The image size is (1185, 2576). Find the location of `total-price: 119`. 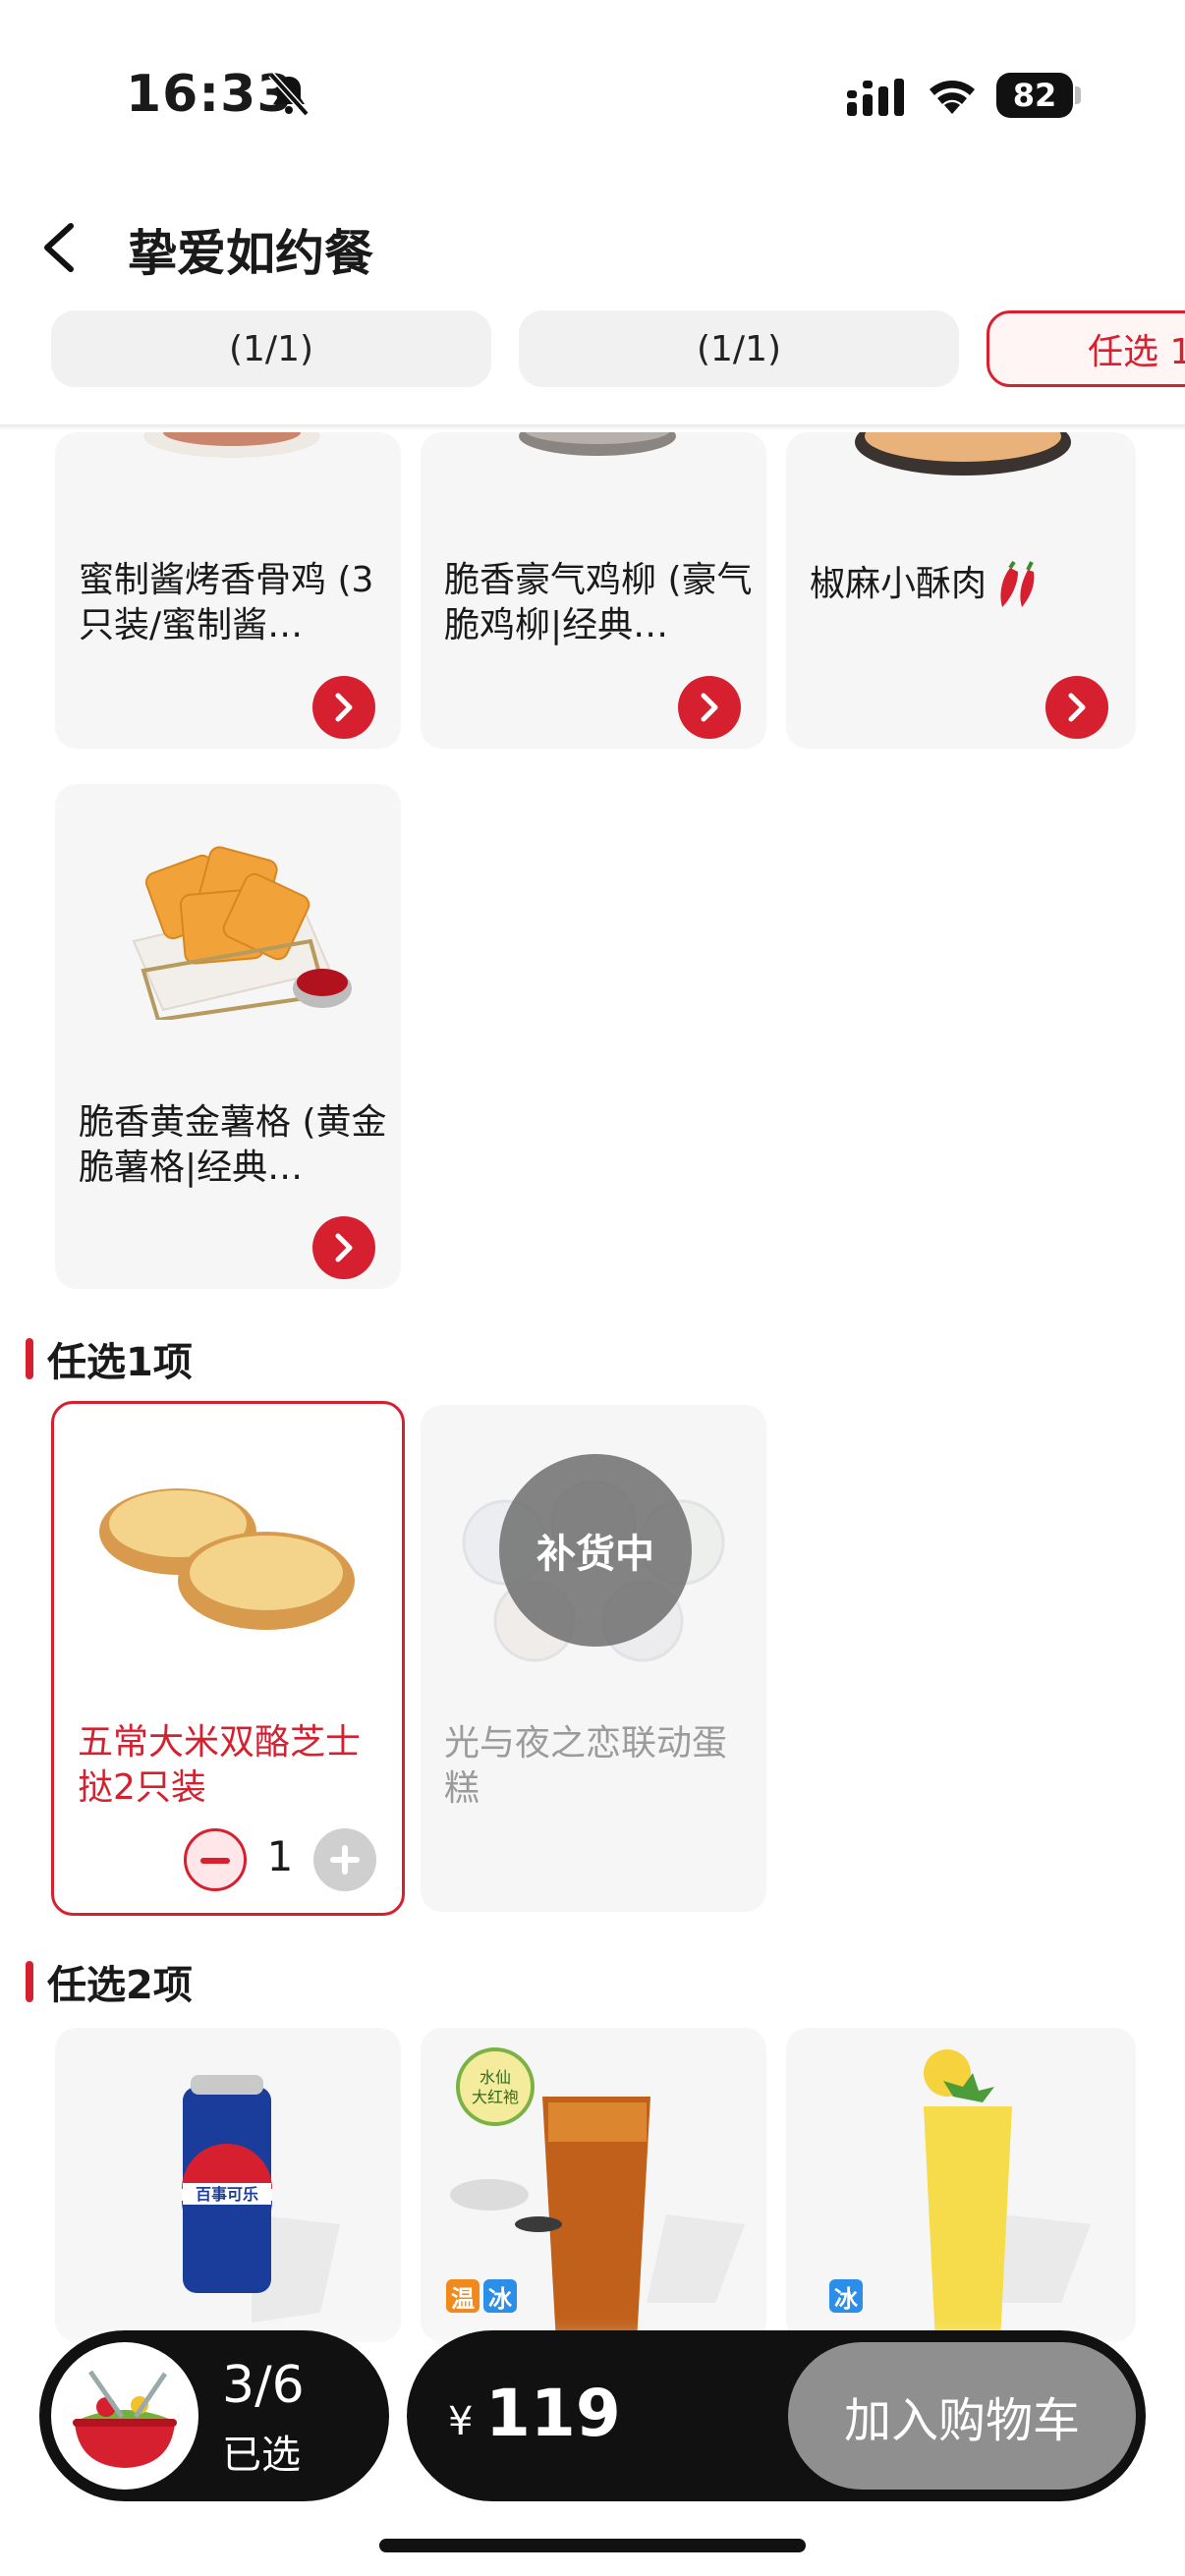

total-price: 119 is located at coordinates (553, 2413).